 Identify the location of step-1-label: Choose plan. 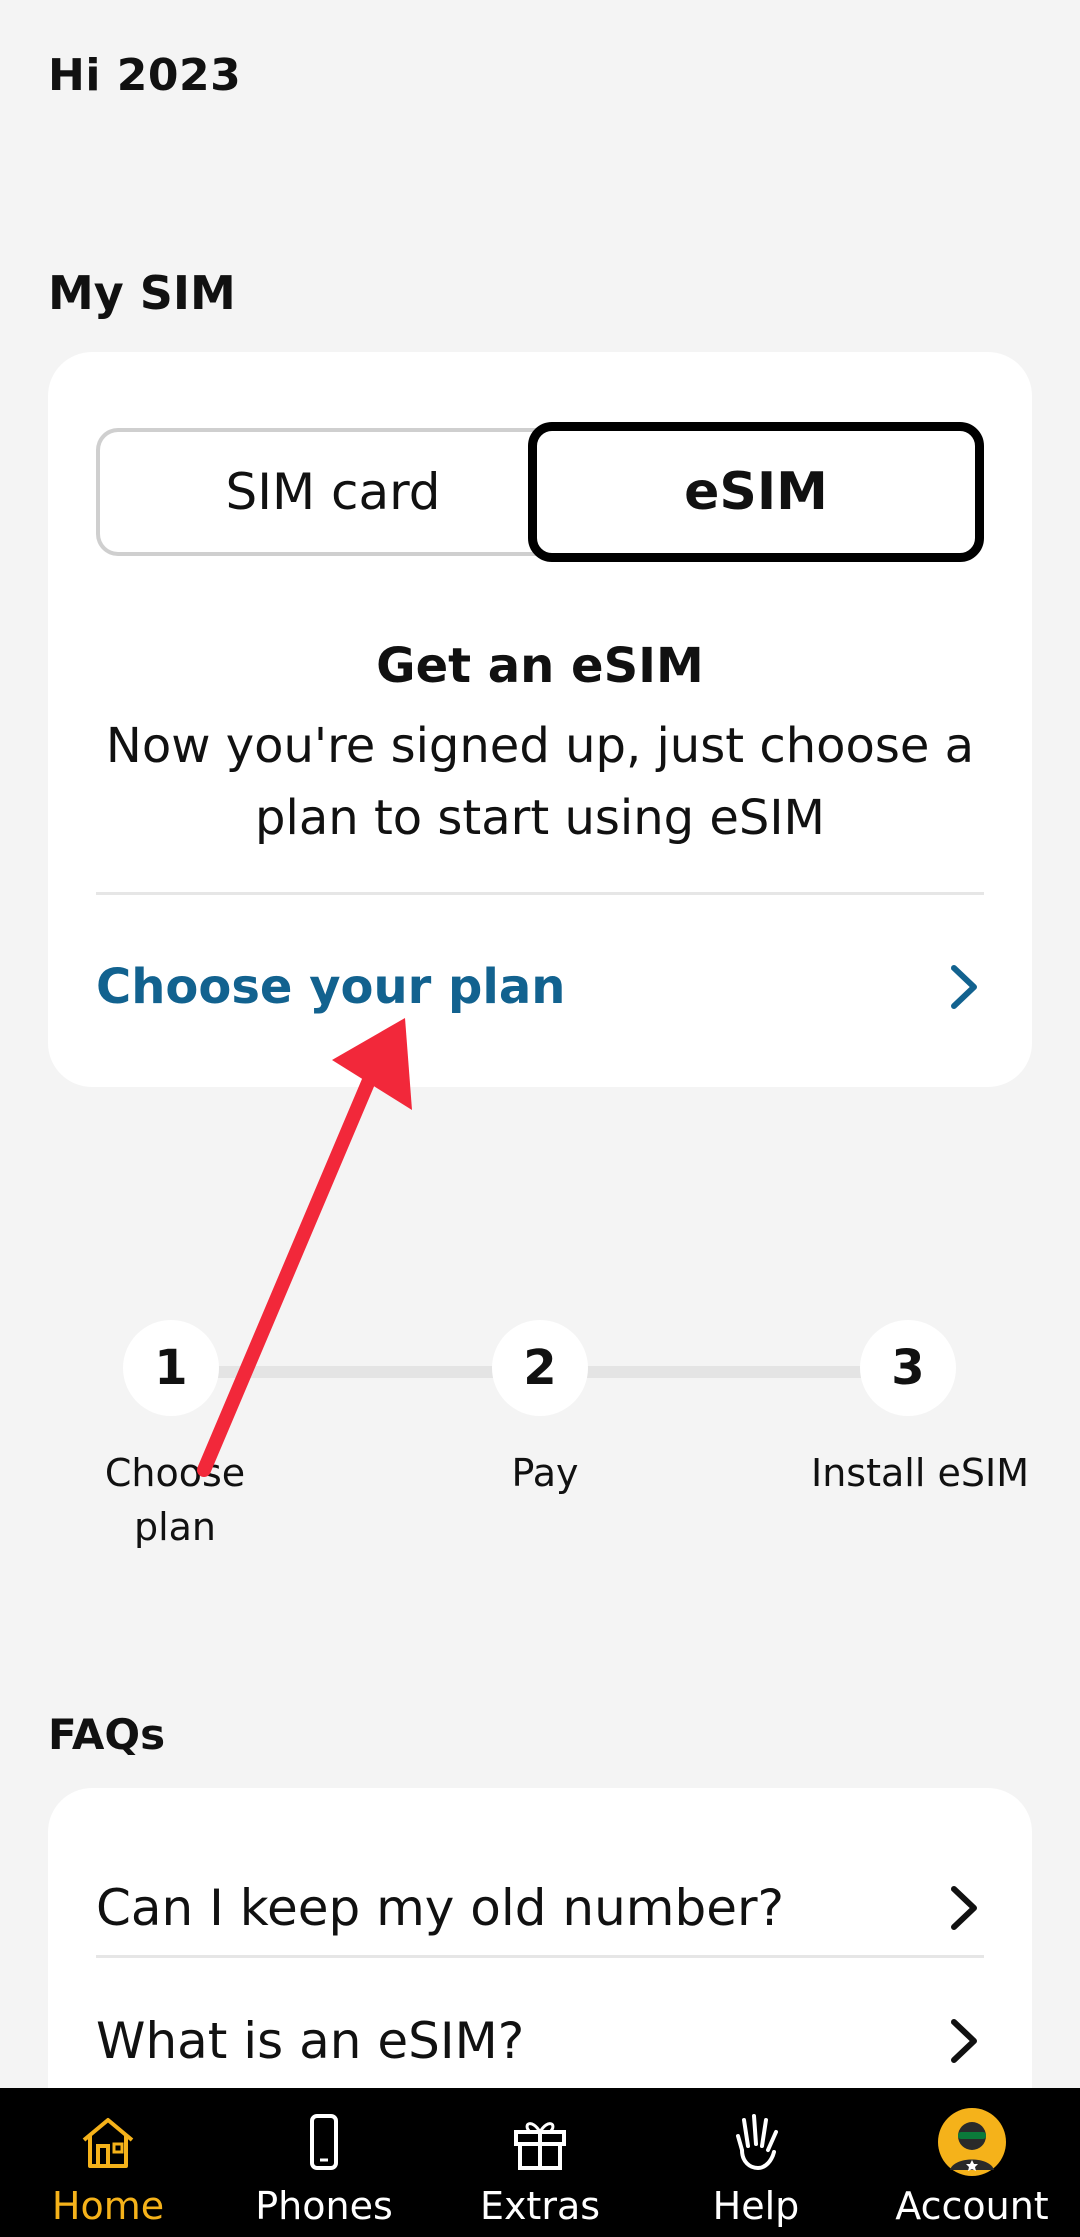
(175, 1500).